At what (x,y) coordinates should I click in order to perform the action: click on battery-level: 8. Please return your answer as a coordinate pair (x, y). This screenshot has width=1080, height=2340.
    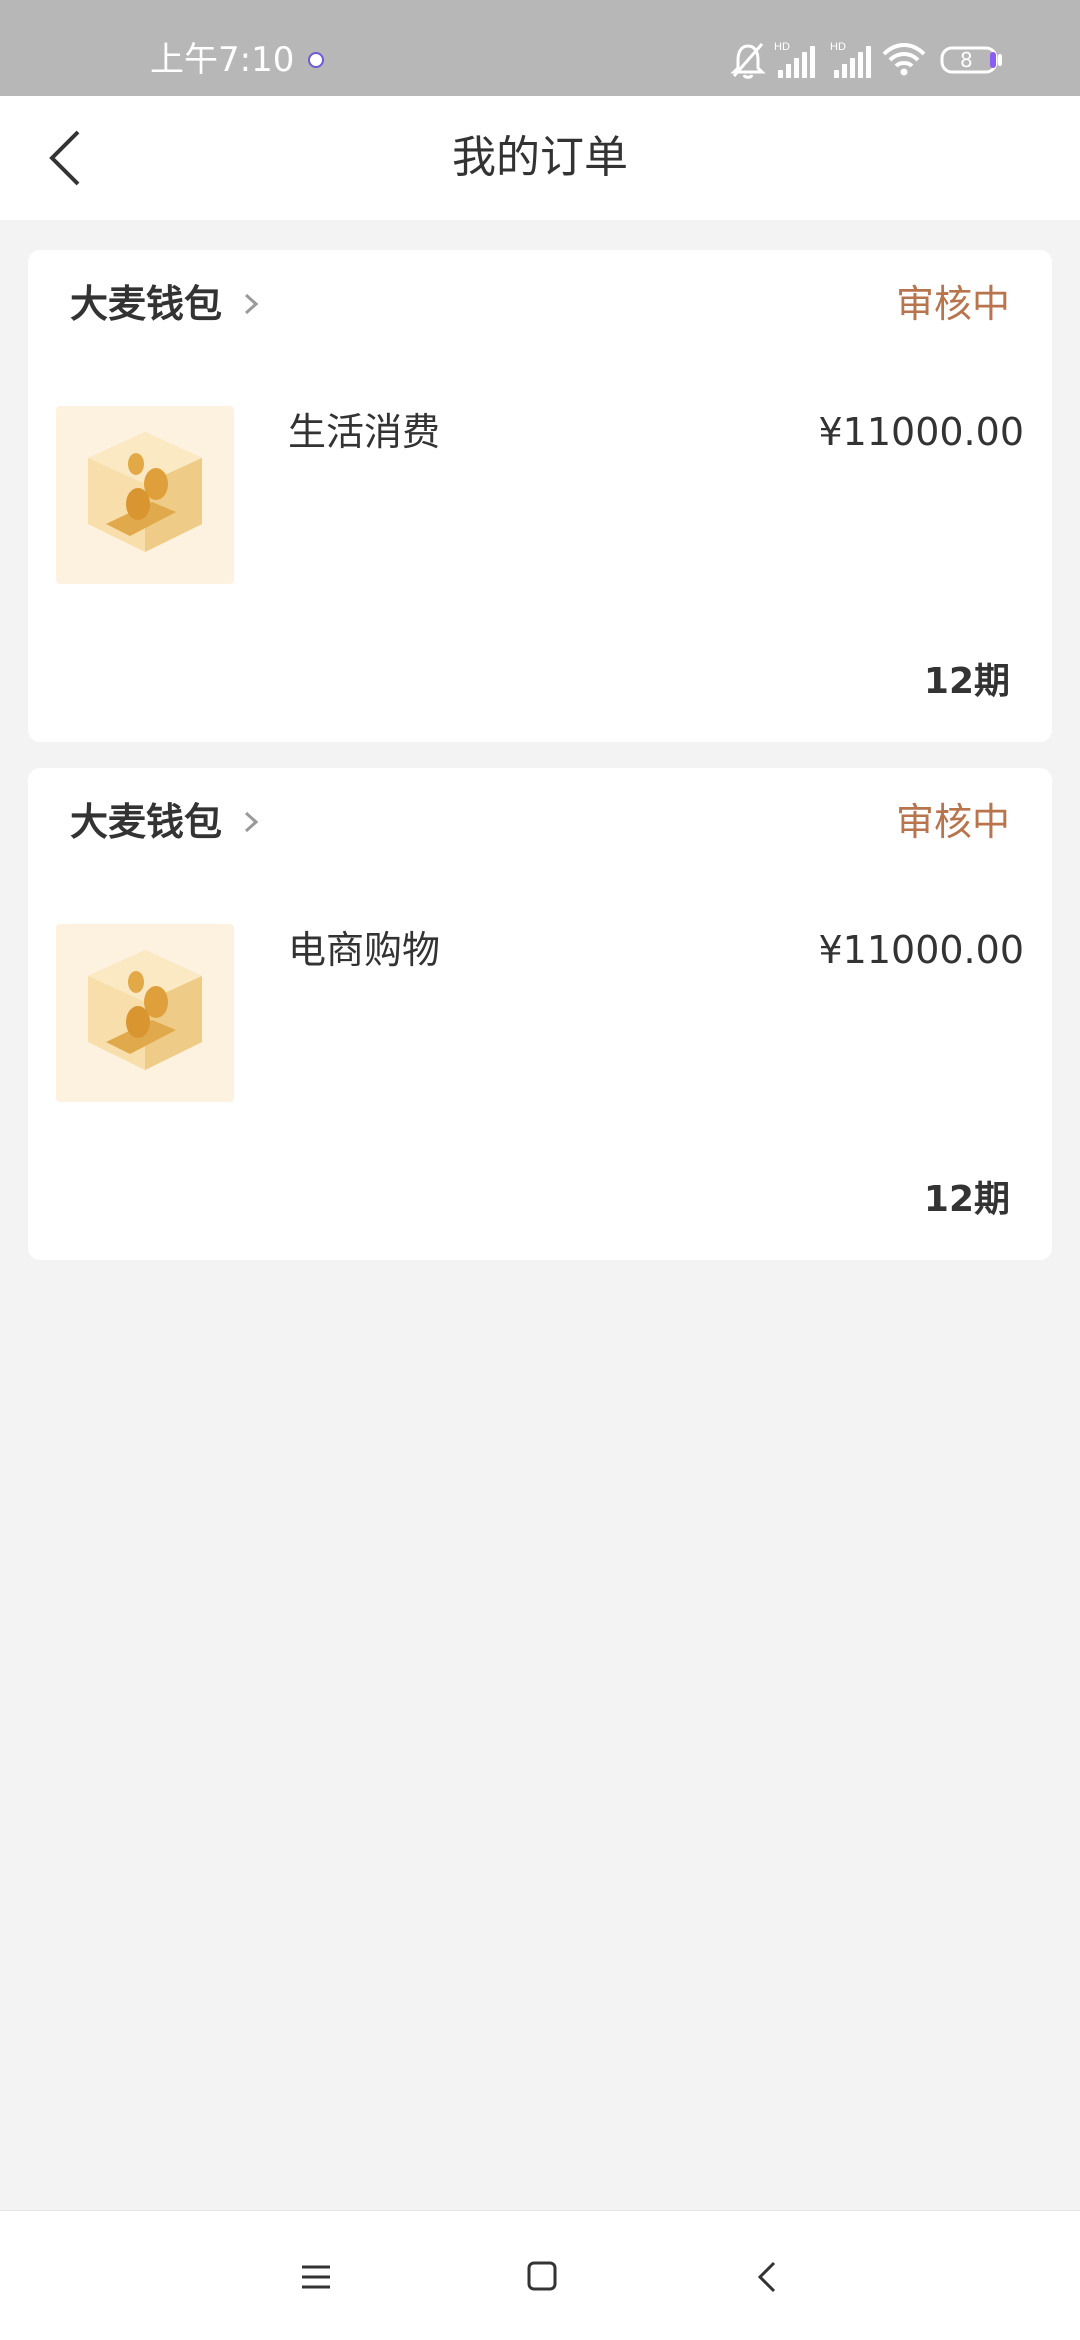
    Looking at the image, I should click on (966, 60).